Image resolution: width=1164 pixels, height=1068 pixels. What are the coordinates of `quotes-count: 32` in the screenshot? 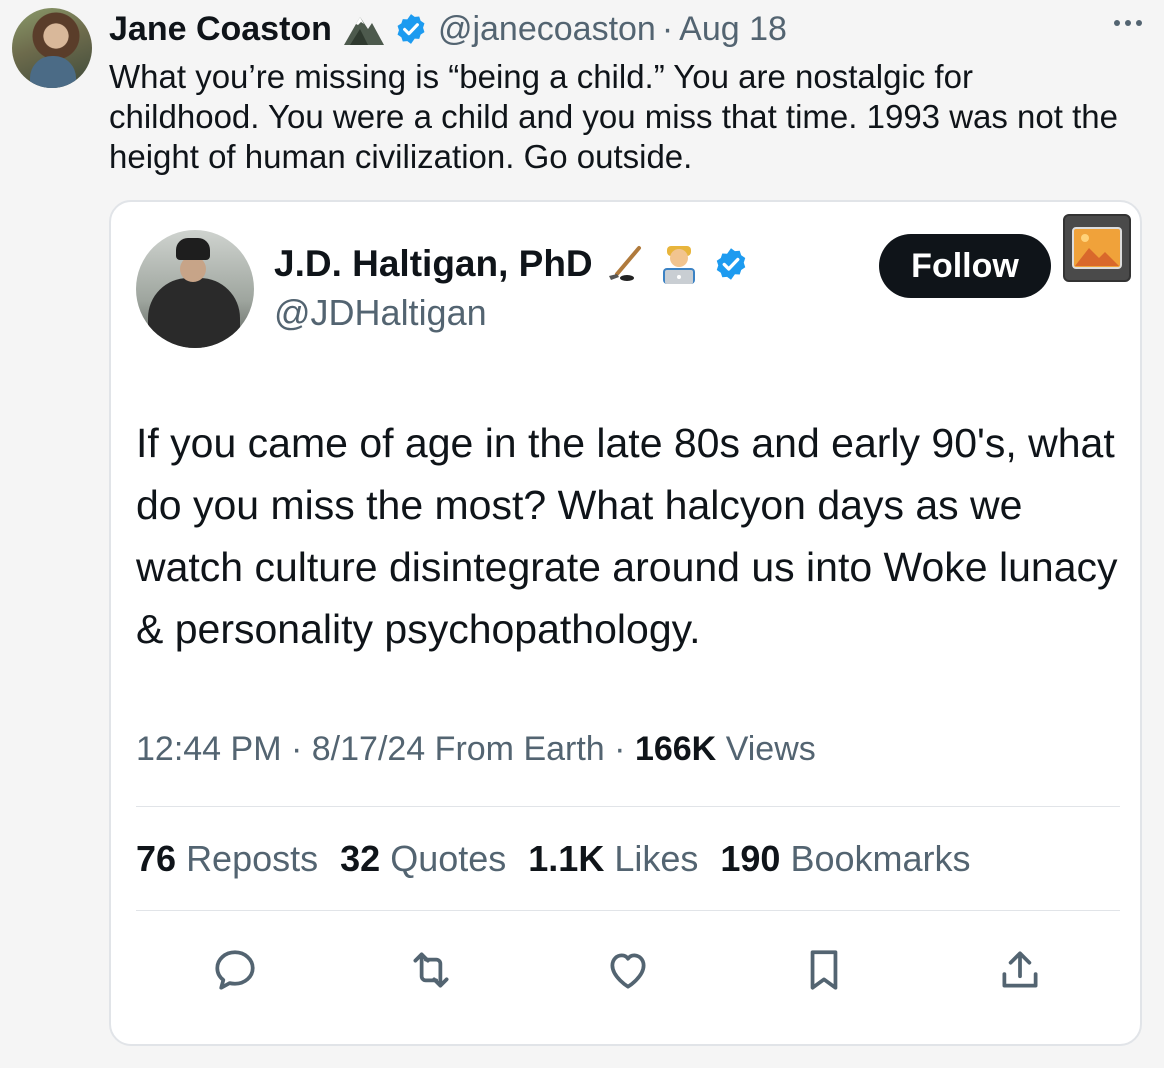 It's located at (360, 858).